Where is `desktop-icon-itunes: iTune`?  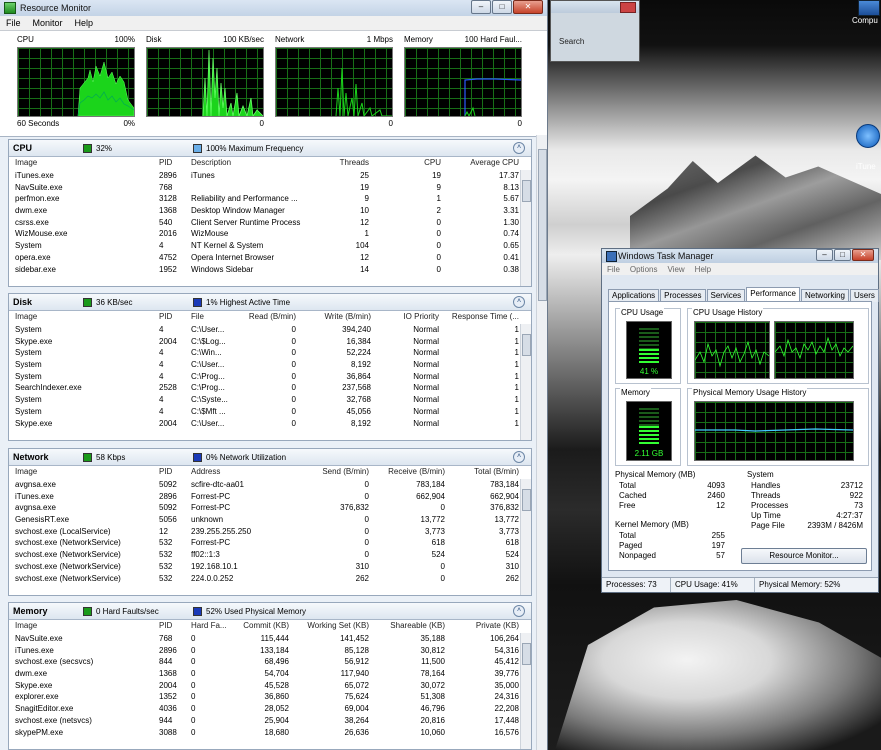 desktop-icon-itunes: iTune is located at coordinates (868, 147).